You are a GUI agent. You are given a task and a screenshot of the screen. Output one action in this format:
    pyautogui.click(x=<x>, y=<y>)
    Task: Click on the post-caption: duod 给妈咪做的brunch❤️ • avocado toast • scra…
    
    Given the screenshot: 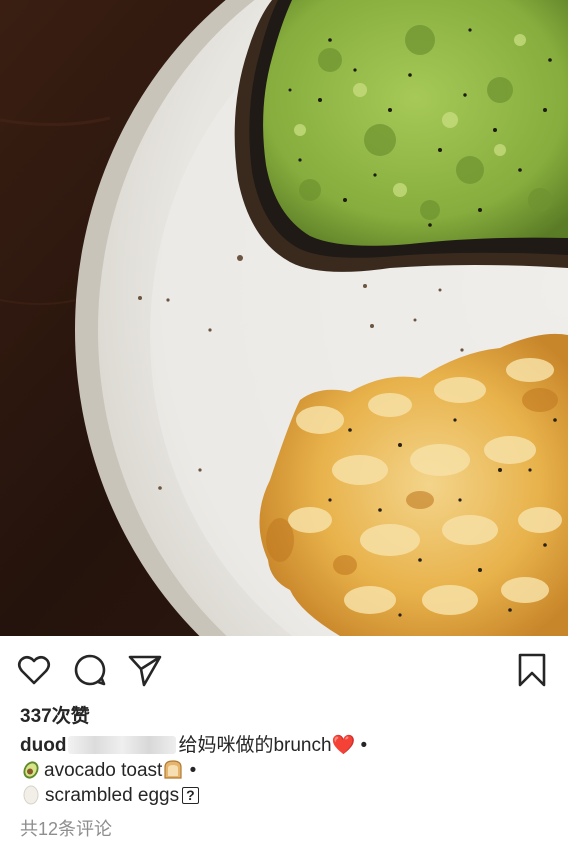 What is the action you would take?
    pyautogui.click(x=285, y=770)
    